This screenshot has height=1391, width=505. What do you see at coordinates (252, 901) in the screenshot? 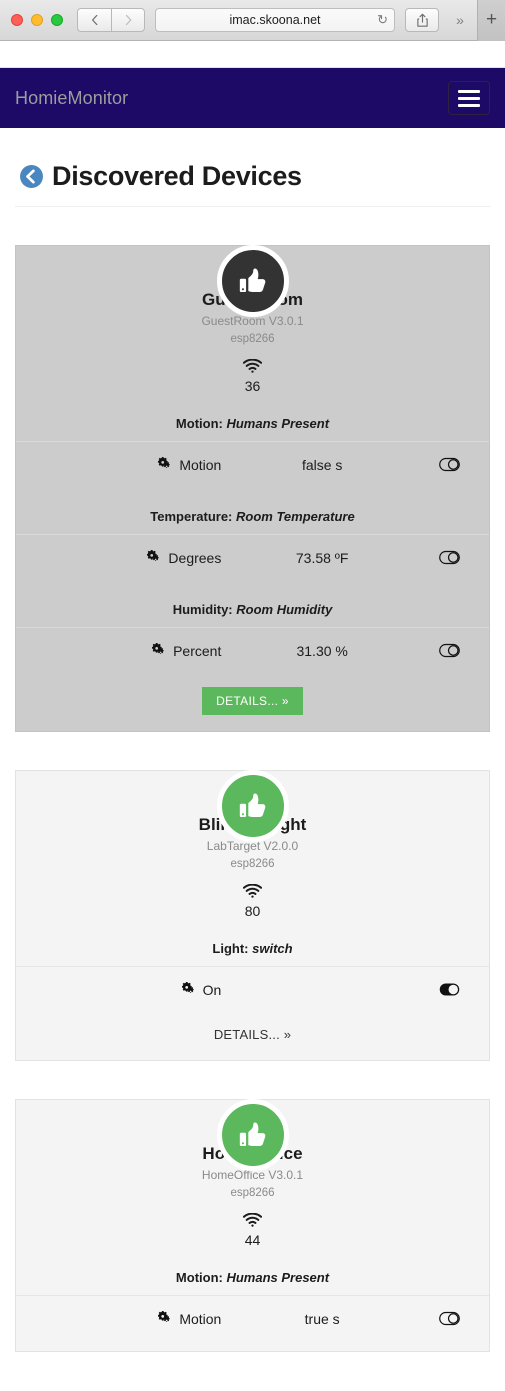
I see `device-signal: 80` at bounding box center [252, 901].